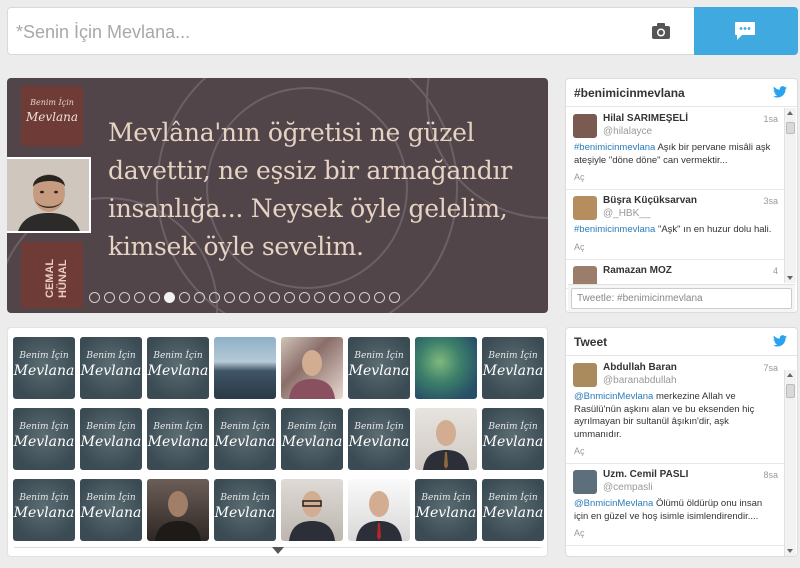 The width and height of the screenshot is (800, 568). What do you see at coordinates (690, 131) in the screenshot?
I see `tweet-author-handle: @hilalayce` at bounding box center [690, 131].